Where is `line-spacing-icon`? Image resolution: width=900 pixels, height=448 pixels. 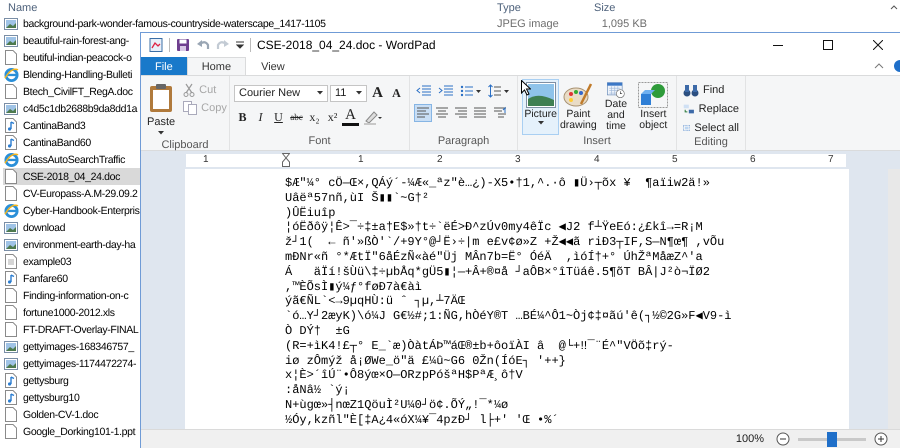 line-spacing-icon is located at coordinates (499, 91).